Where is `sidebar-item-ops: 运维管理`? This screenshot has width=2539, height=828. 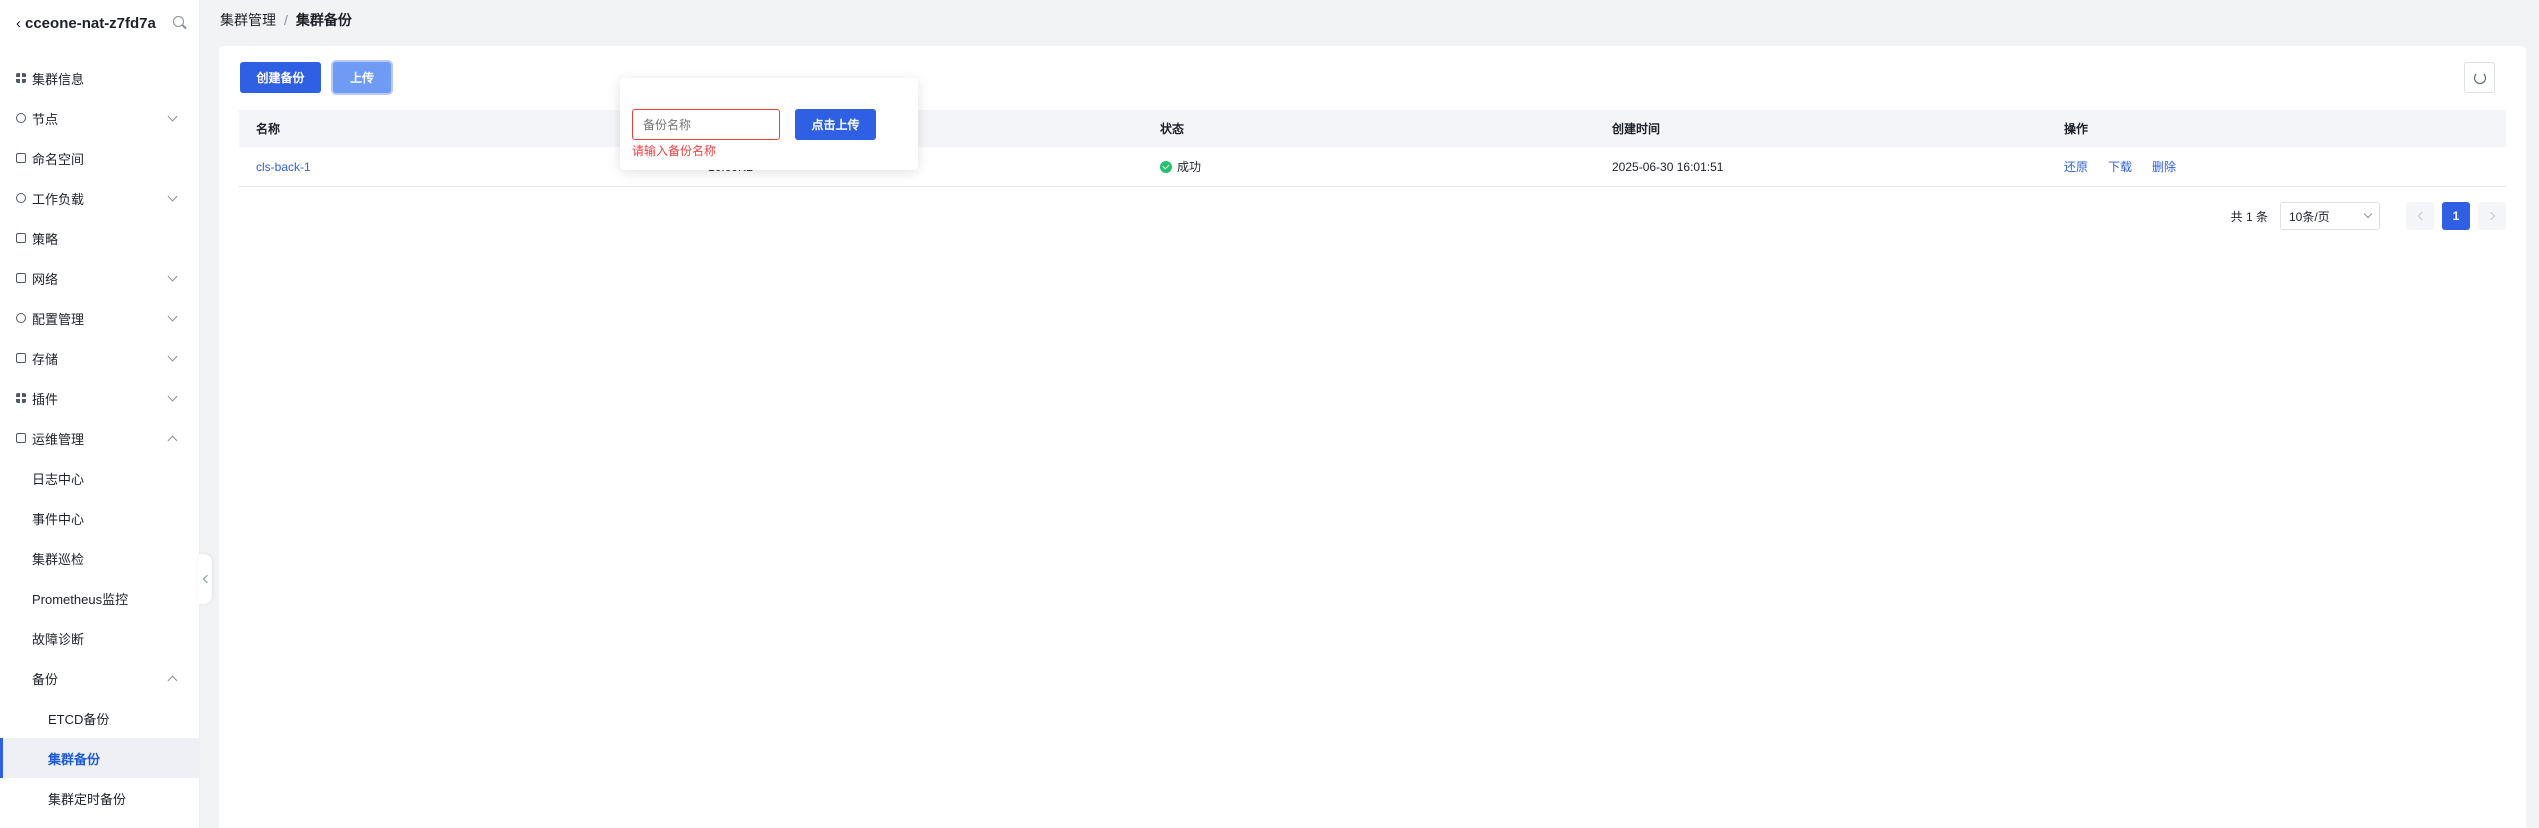
sidebar-item-ops: 运维管理 is located at coordinates (100, 438).